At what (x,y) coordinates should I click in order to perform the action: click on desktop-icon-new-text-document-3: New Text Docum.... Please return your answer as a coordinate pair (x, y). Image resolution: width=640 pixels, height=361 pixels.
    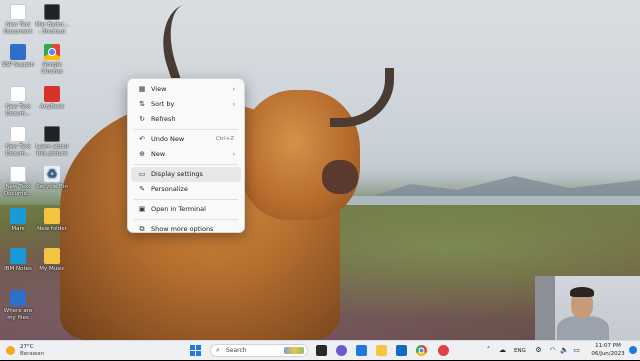
    Looking at the image, I should click on (18, 141).